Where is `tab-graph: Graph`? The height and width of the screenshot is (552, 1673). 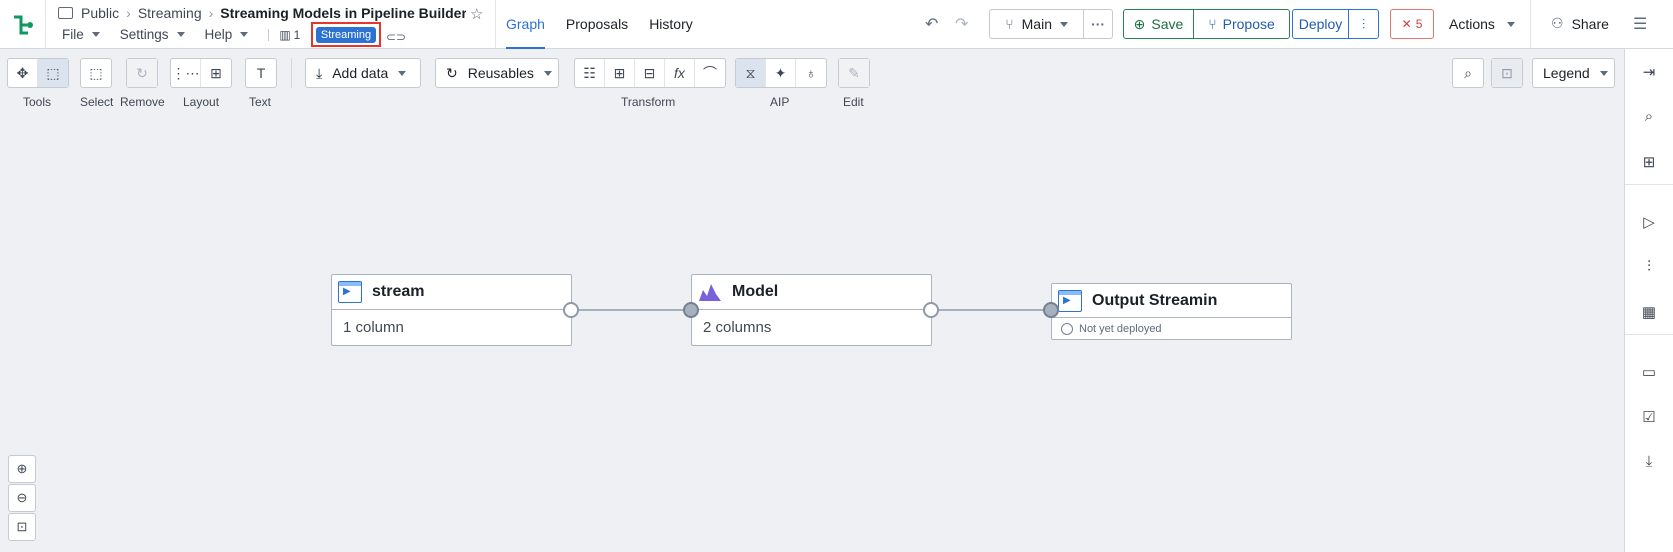
tab-graph: Graph is located at coordinates (525, 24).